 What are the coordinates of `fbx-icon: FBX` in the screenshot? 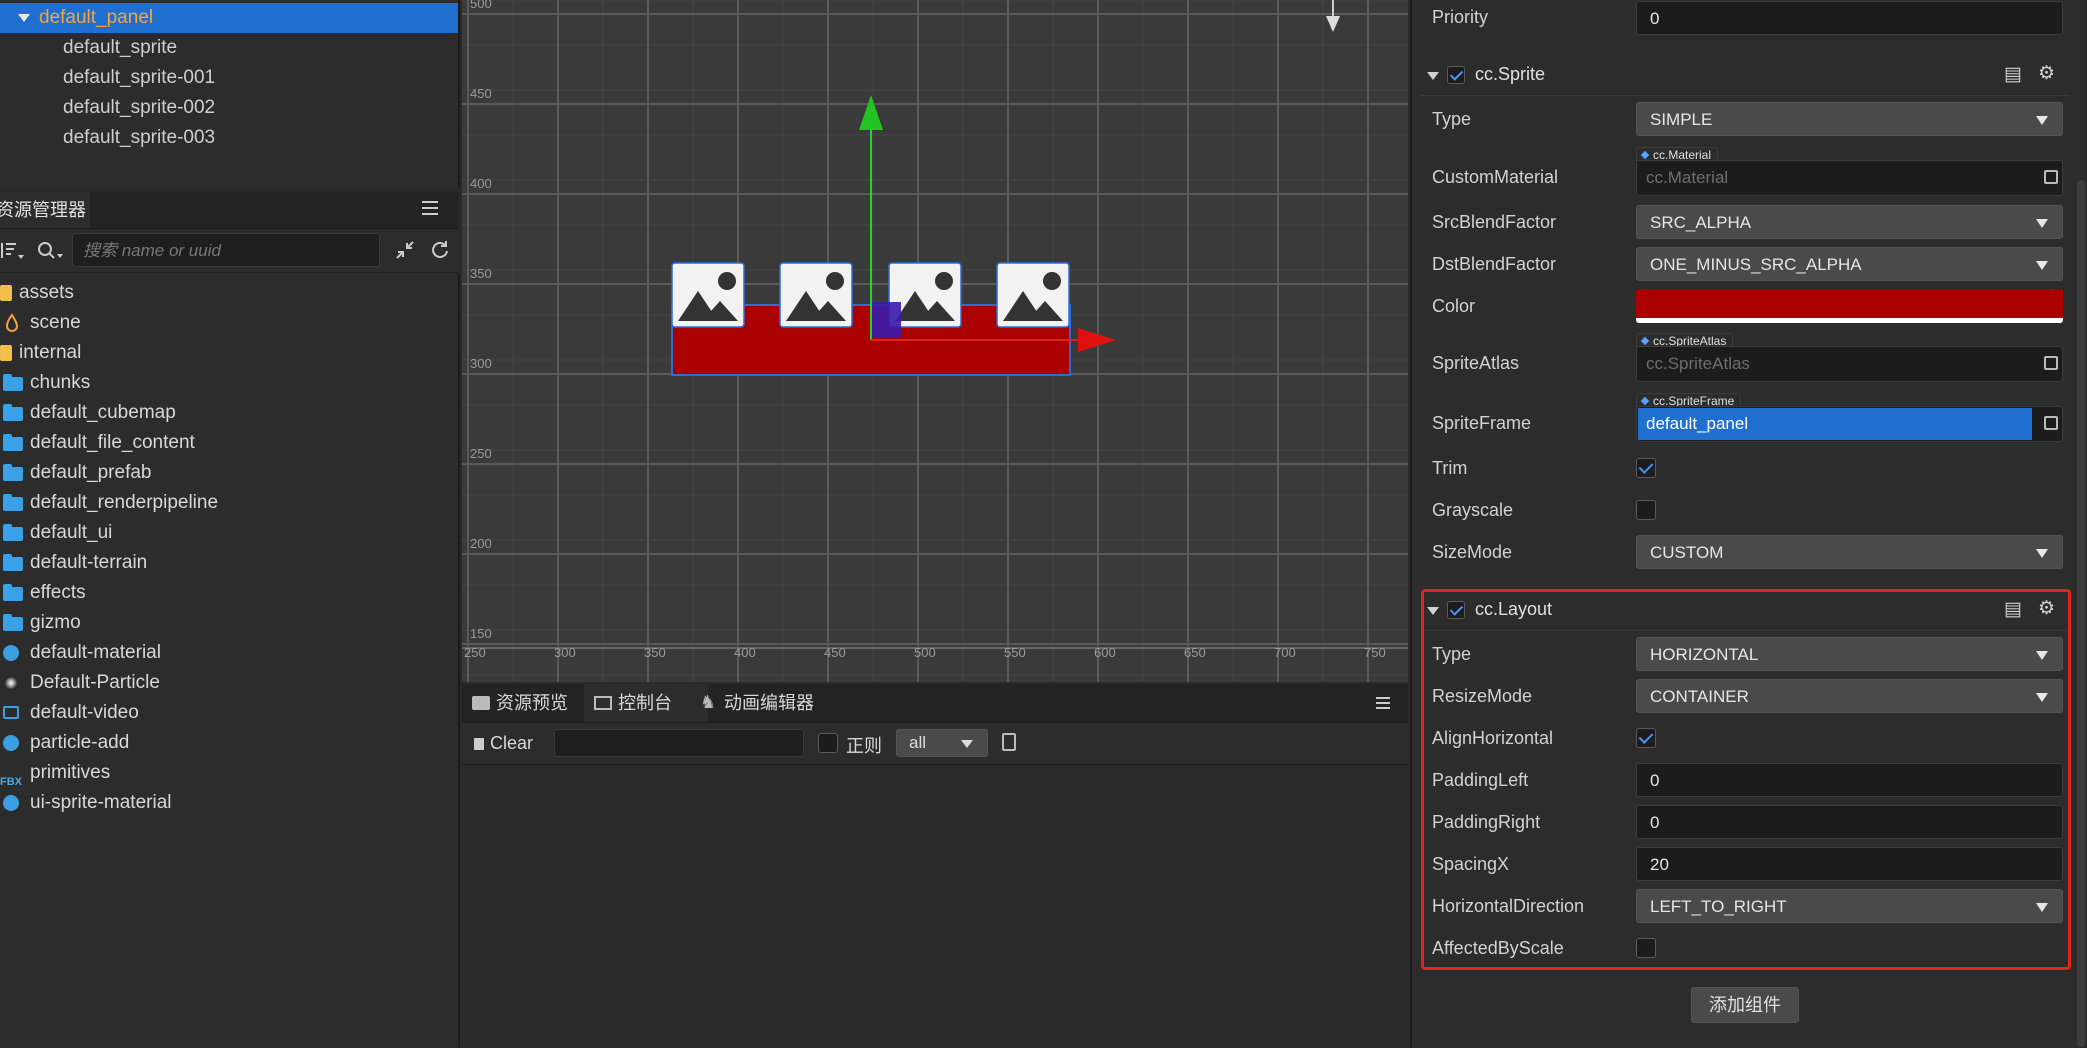 It's located at (11, 782).